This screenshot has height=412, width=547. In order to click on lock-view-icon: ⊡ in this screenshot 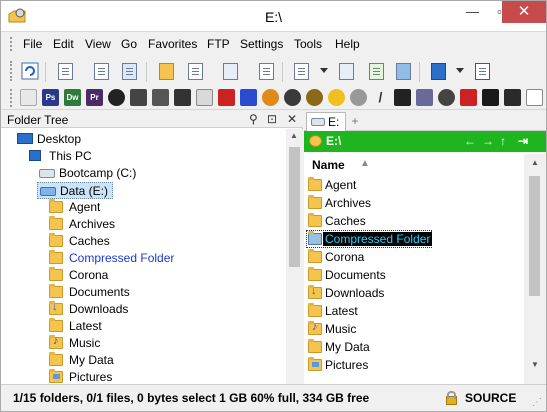, I will do `click(272, 119)`.